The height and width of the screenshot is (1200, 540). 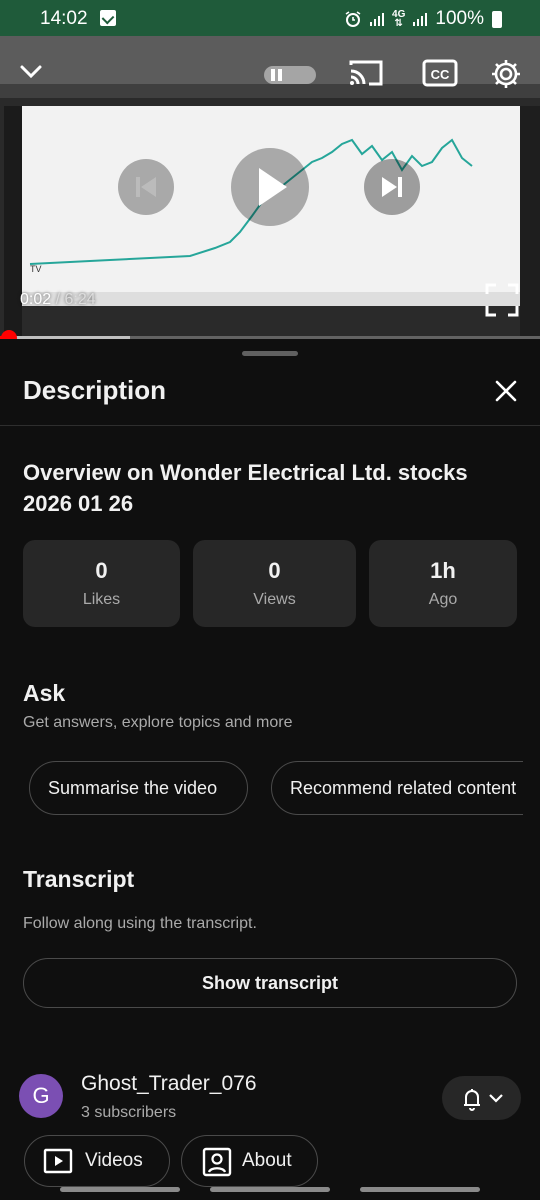 What do you see at coordinates (146, 187) in the screenshot?
I see `previous-video-icon` at bounding box center [146, 187].